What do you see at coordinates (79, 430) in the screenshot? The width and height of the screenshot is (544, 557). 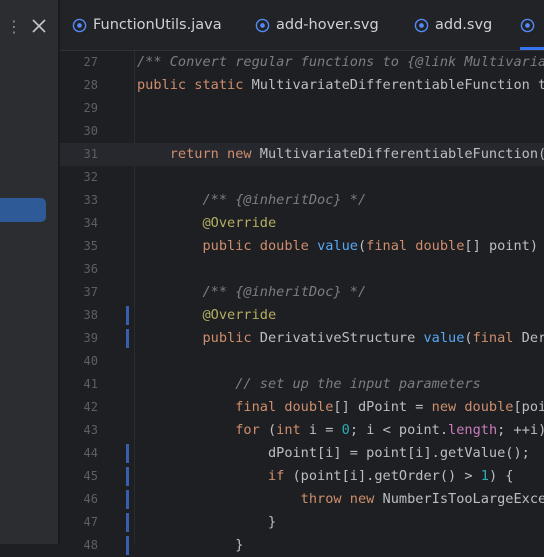 I see `line-number: 43` at bounding box center [79, 430].